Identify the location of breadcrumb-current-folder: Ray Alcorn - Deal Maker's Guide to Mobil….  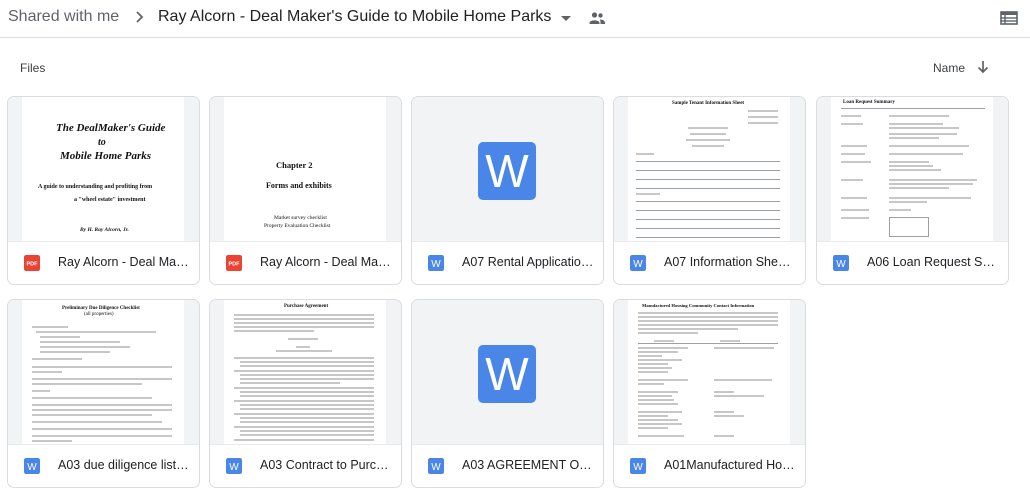
(354, 17).